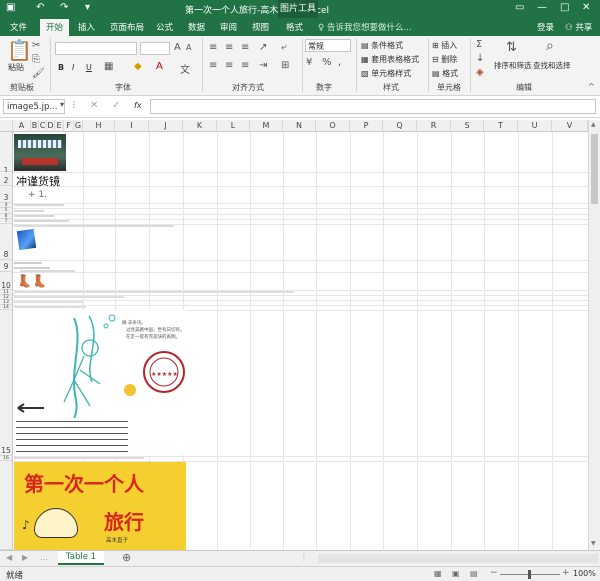 This screenshot has width=600, height=581. What do you see at coordinates (501, 126) in the screenshot?
I see `column-header: T` at bounding box center [501, 126].